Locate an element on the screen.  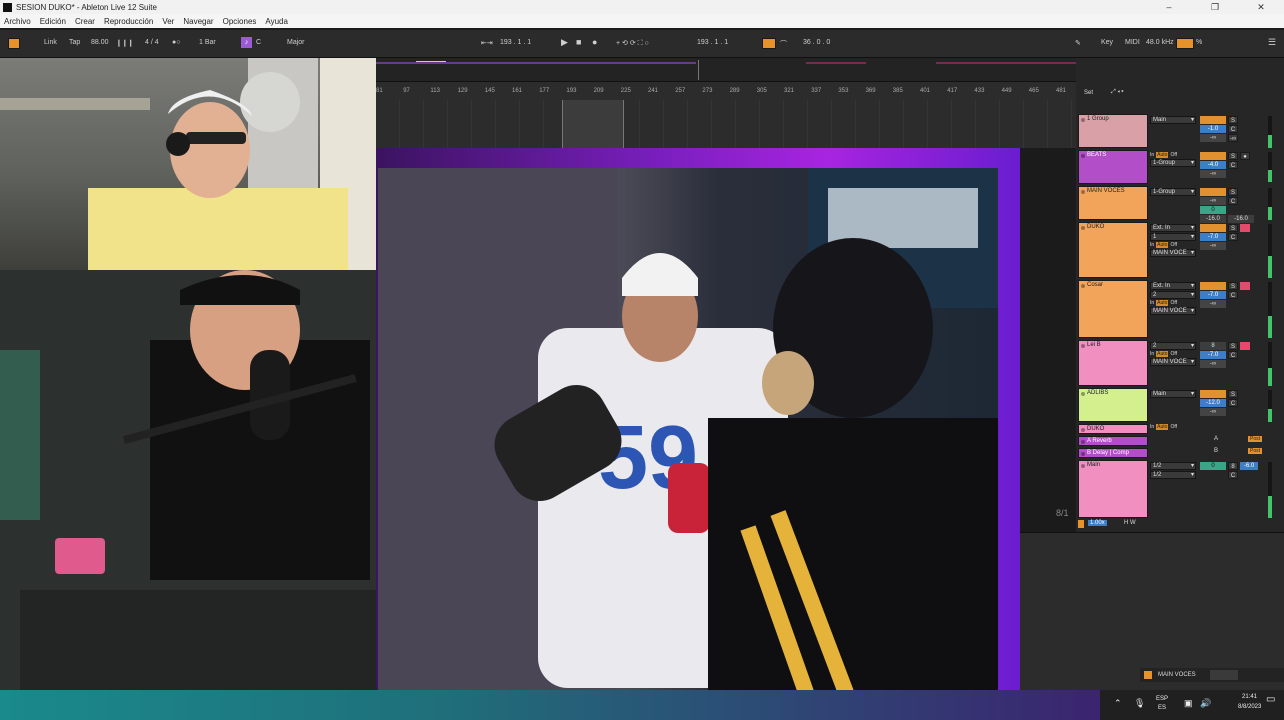
track-header-main-voces: MAIN VOCES is located at coordinates (1113, 203).